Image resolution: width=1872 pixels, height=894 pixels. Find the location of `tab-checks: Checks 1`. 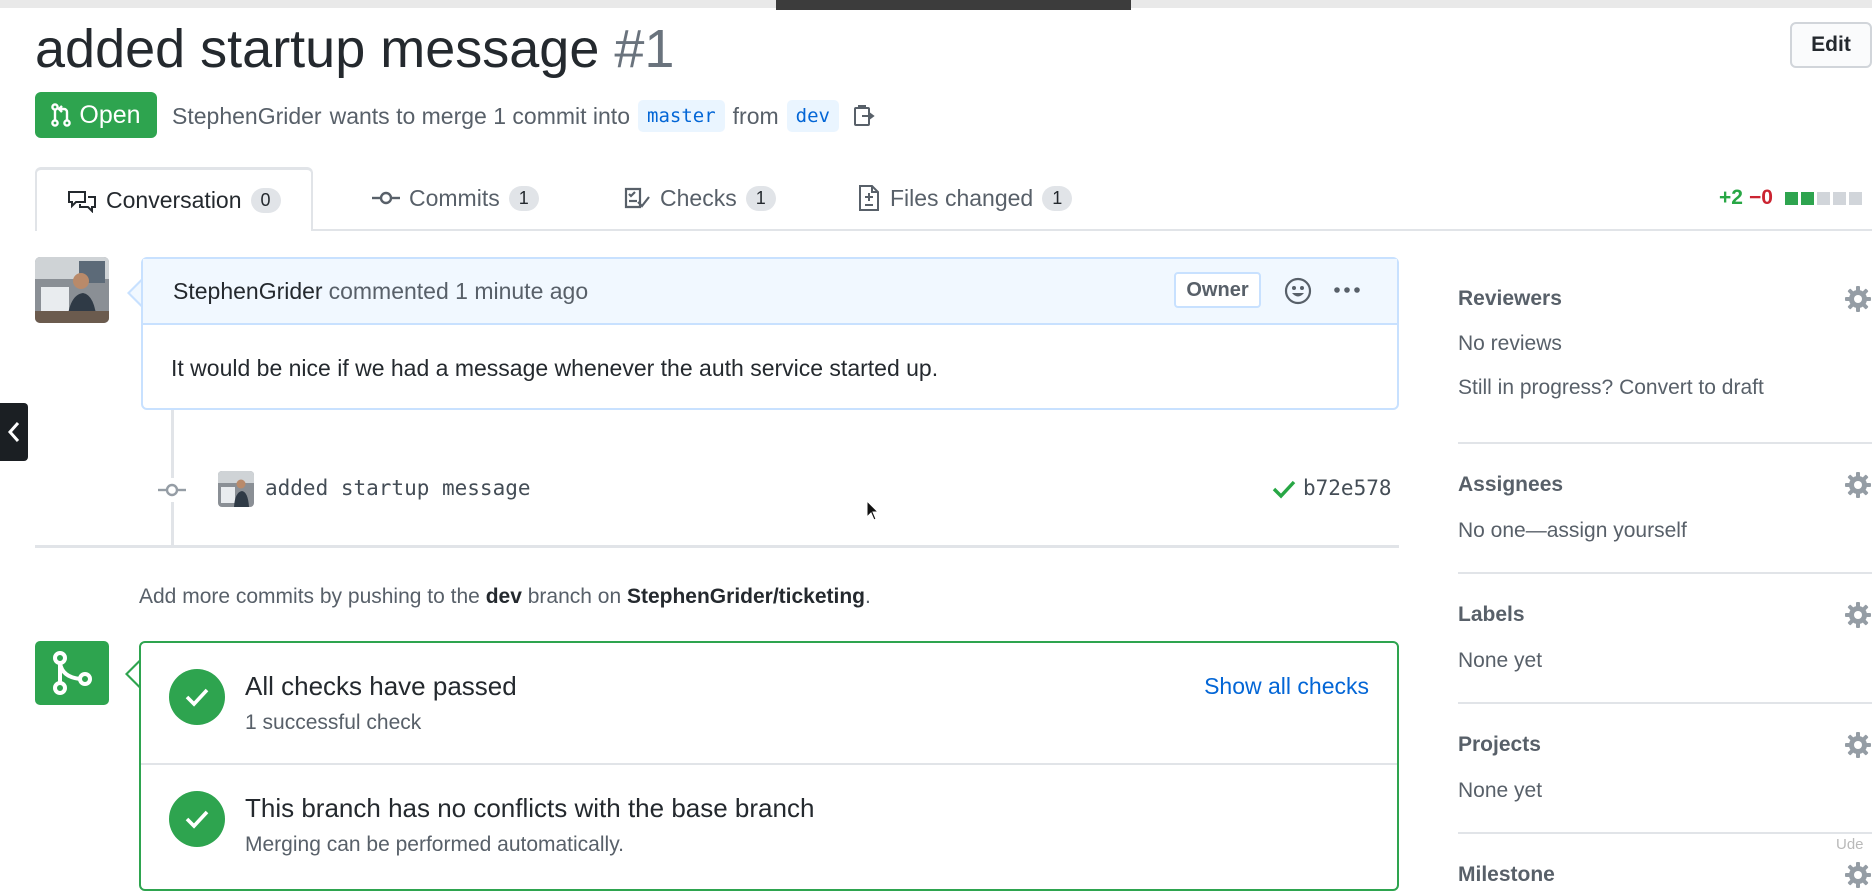

tab-checks: Checks 1 is located at coordinates (699, 198).